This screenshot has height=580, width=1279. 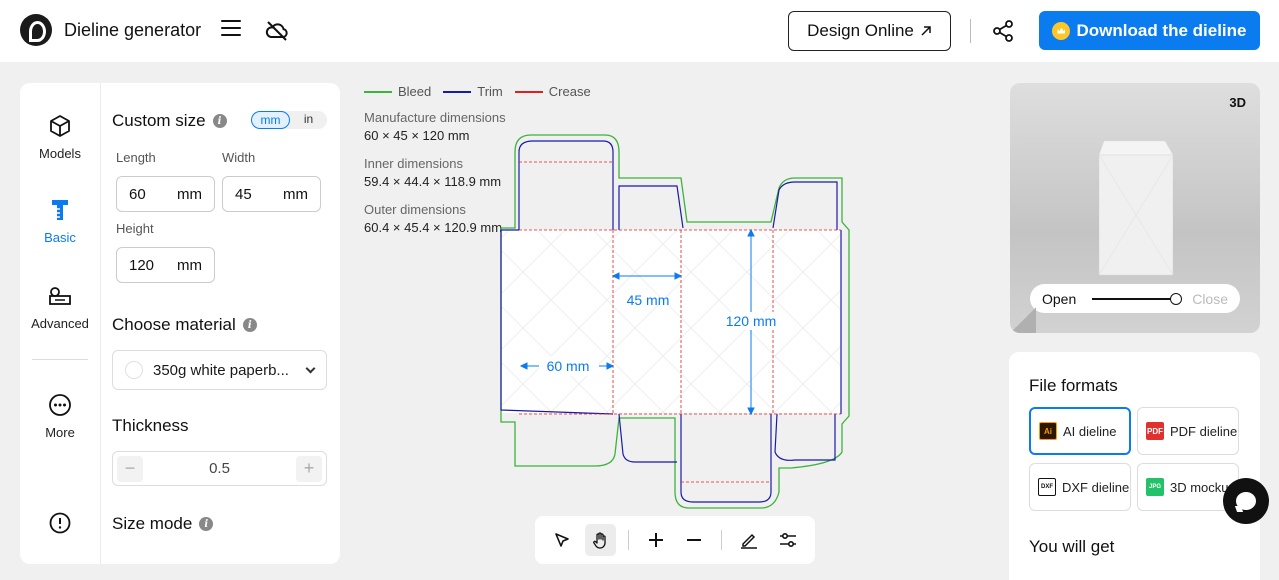 I want to click on length-field: 60 mm, so click(x=165, y=194).